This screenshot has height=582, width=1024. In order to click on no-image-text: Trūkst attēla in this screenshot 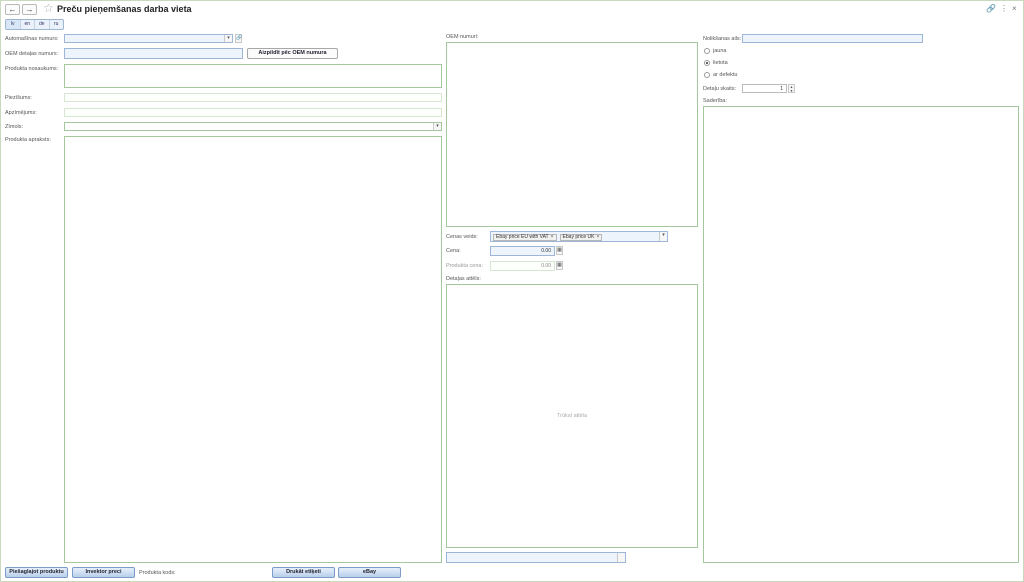, I will do `click(572, 416)`.